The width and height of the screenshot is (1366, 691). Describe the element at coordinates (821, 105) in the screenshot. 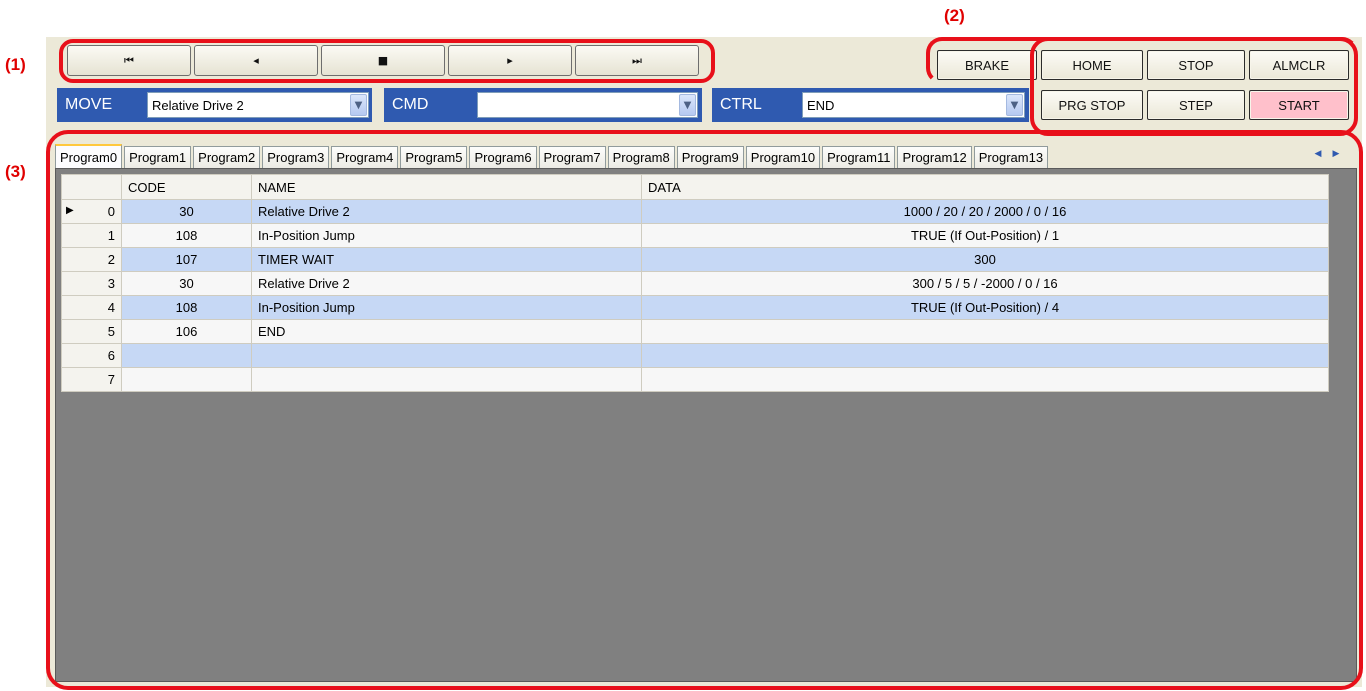

I see `ctrl-combobox-value: END` at that location.